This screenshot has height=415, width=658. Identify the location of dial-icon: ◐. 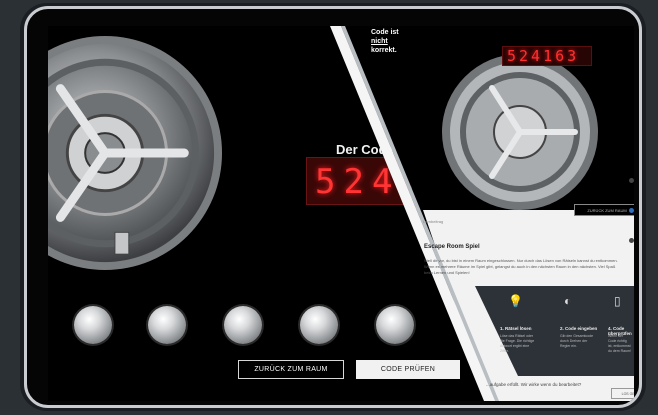
(568, 301).